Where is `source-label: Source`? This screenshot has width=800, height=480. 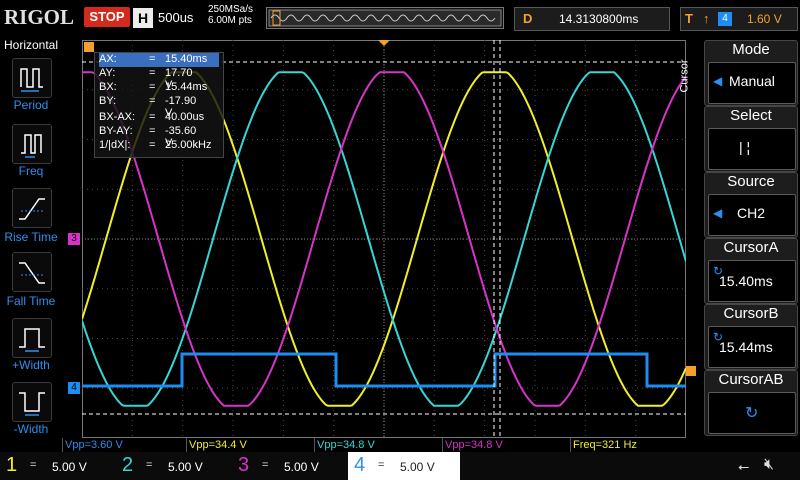 source-label: Source is located at coordinates (751, 181).